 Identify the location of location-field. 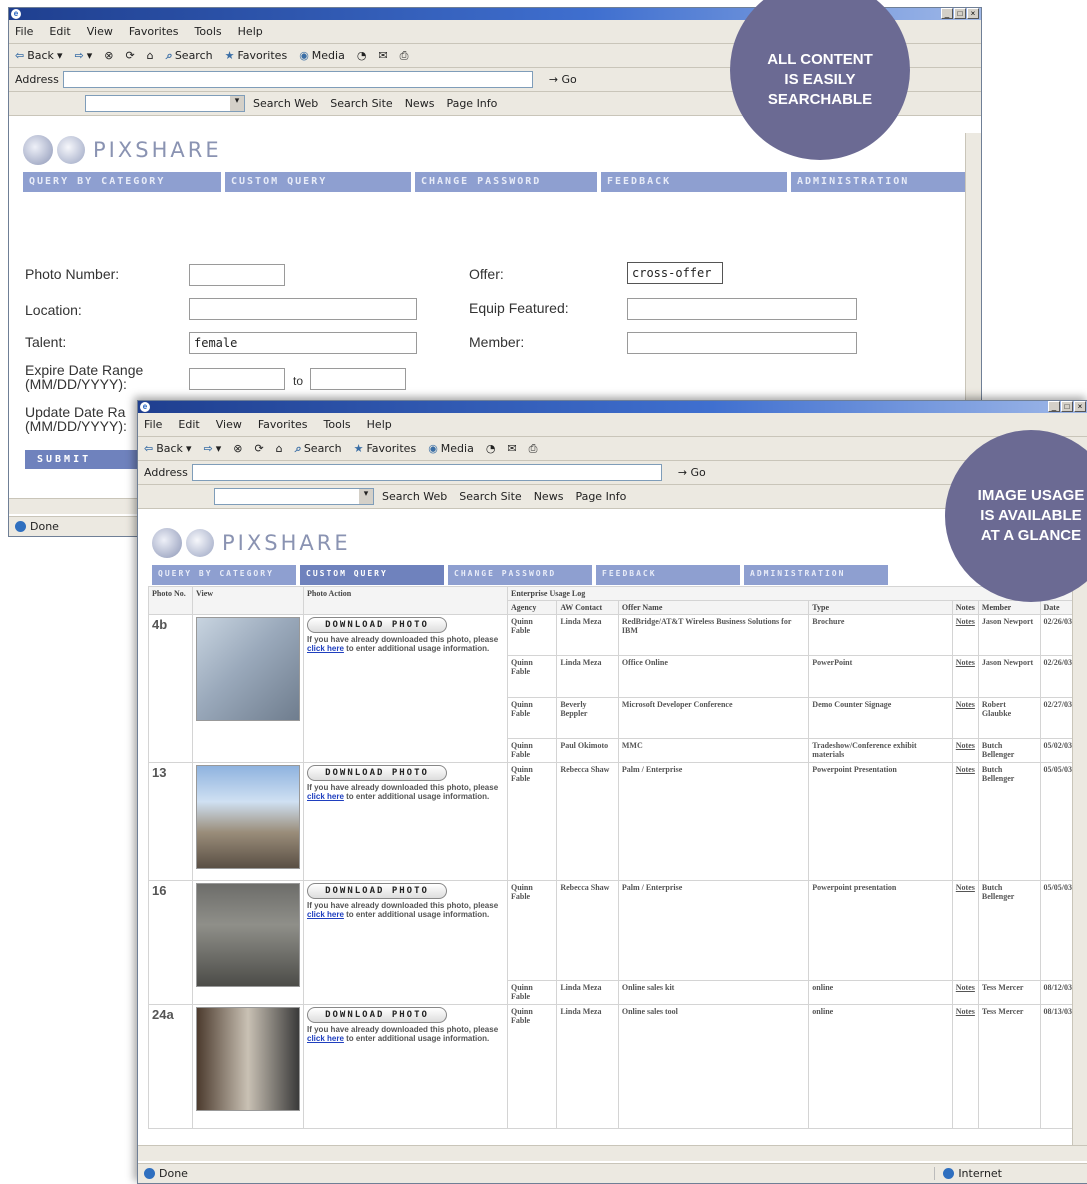
(303, 309).